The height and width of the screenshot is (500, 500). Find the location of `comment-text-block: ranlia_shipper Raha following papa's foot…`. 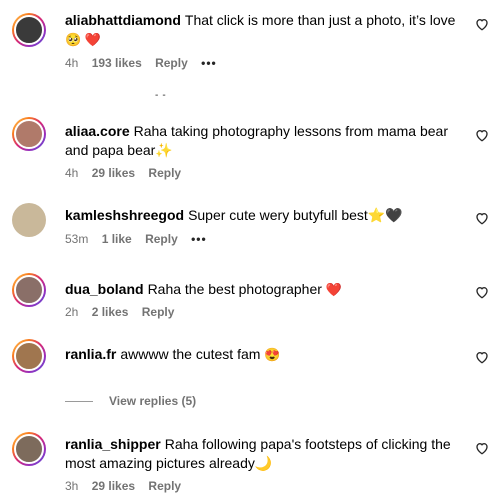

comment-text-block: ranlia_shipper Raha following papa's foot… is located at coordinates (262, 454).